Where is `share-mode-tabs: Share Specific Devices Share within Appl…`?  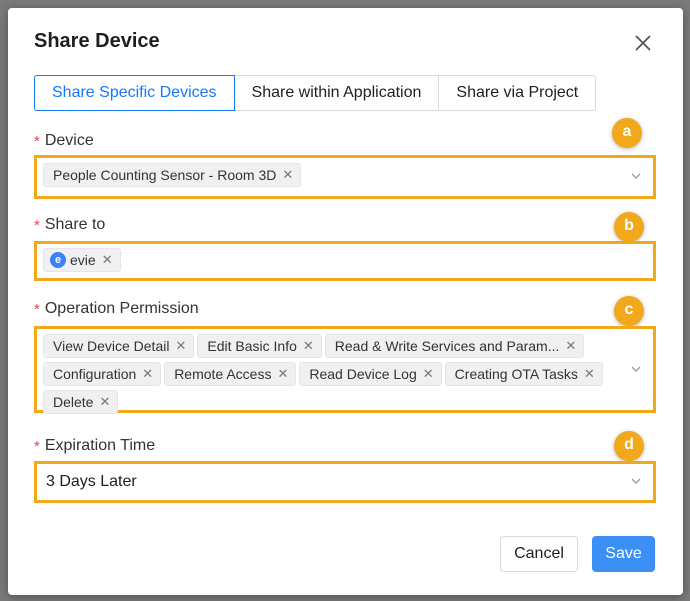 share-mode-tabs: Share Specific Devices Share within Appl… is located at coordinates (315, 93).